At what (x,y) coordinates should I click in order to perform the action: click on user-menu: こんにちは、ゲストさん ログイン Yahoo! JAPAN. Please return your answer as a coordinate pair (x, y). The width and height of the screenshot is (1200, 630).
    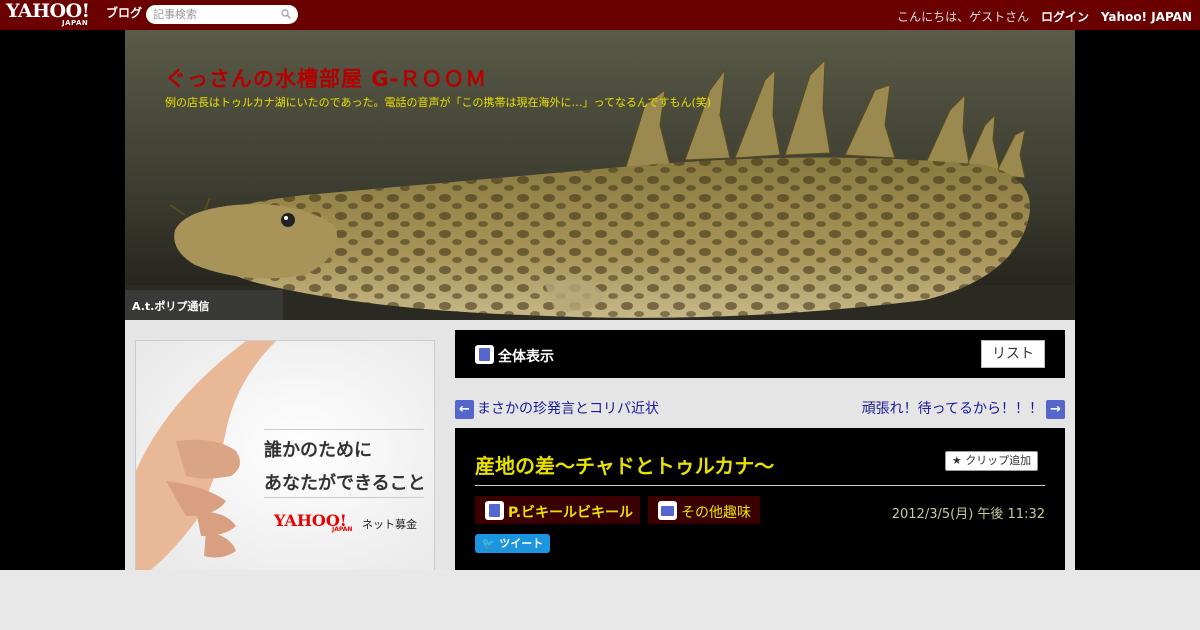
    Looking at the image, I should click on (1044, 16).